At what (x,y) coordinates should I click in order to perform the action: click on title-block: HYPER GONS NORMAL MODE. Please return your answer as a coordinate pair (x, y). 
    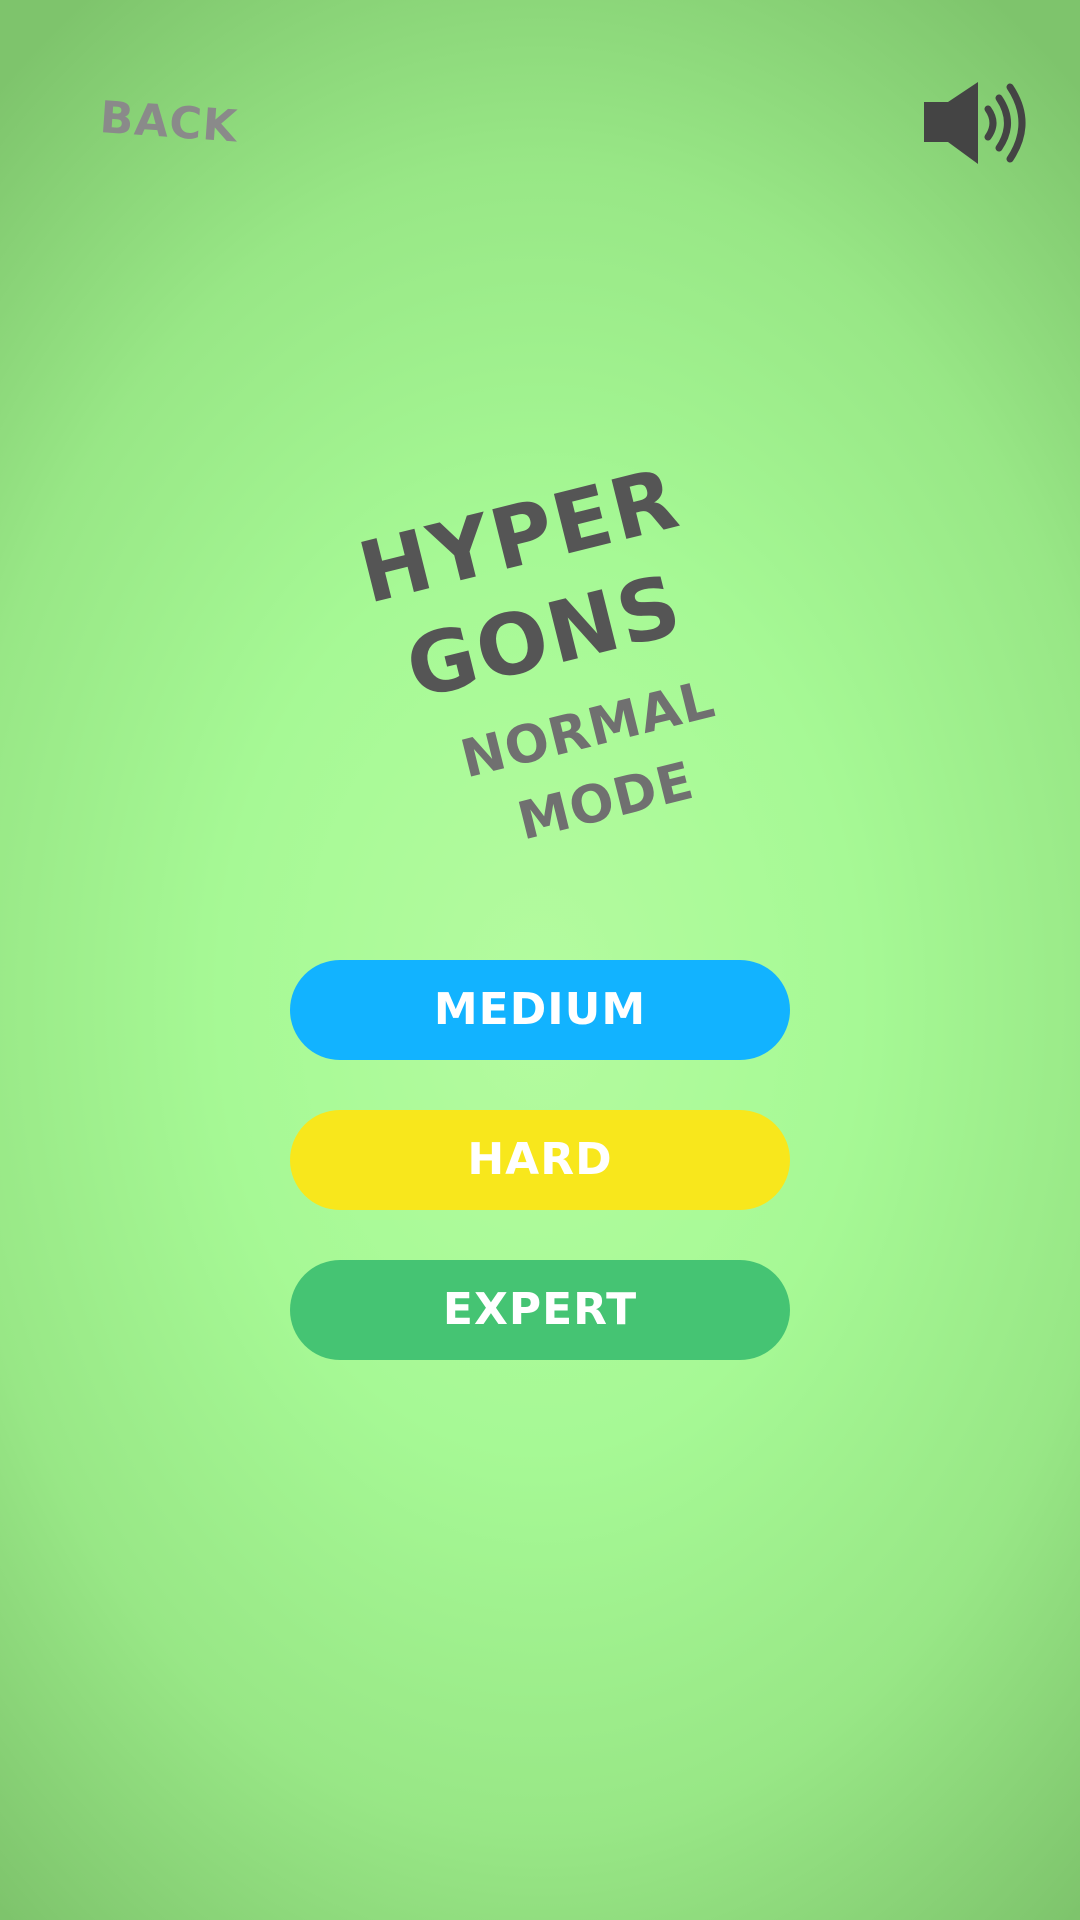
    Looking at the image, I should click on (550, 660).